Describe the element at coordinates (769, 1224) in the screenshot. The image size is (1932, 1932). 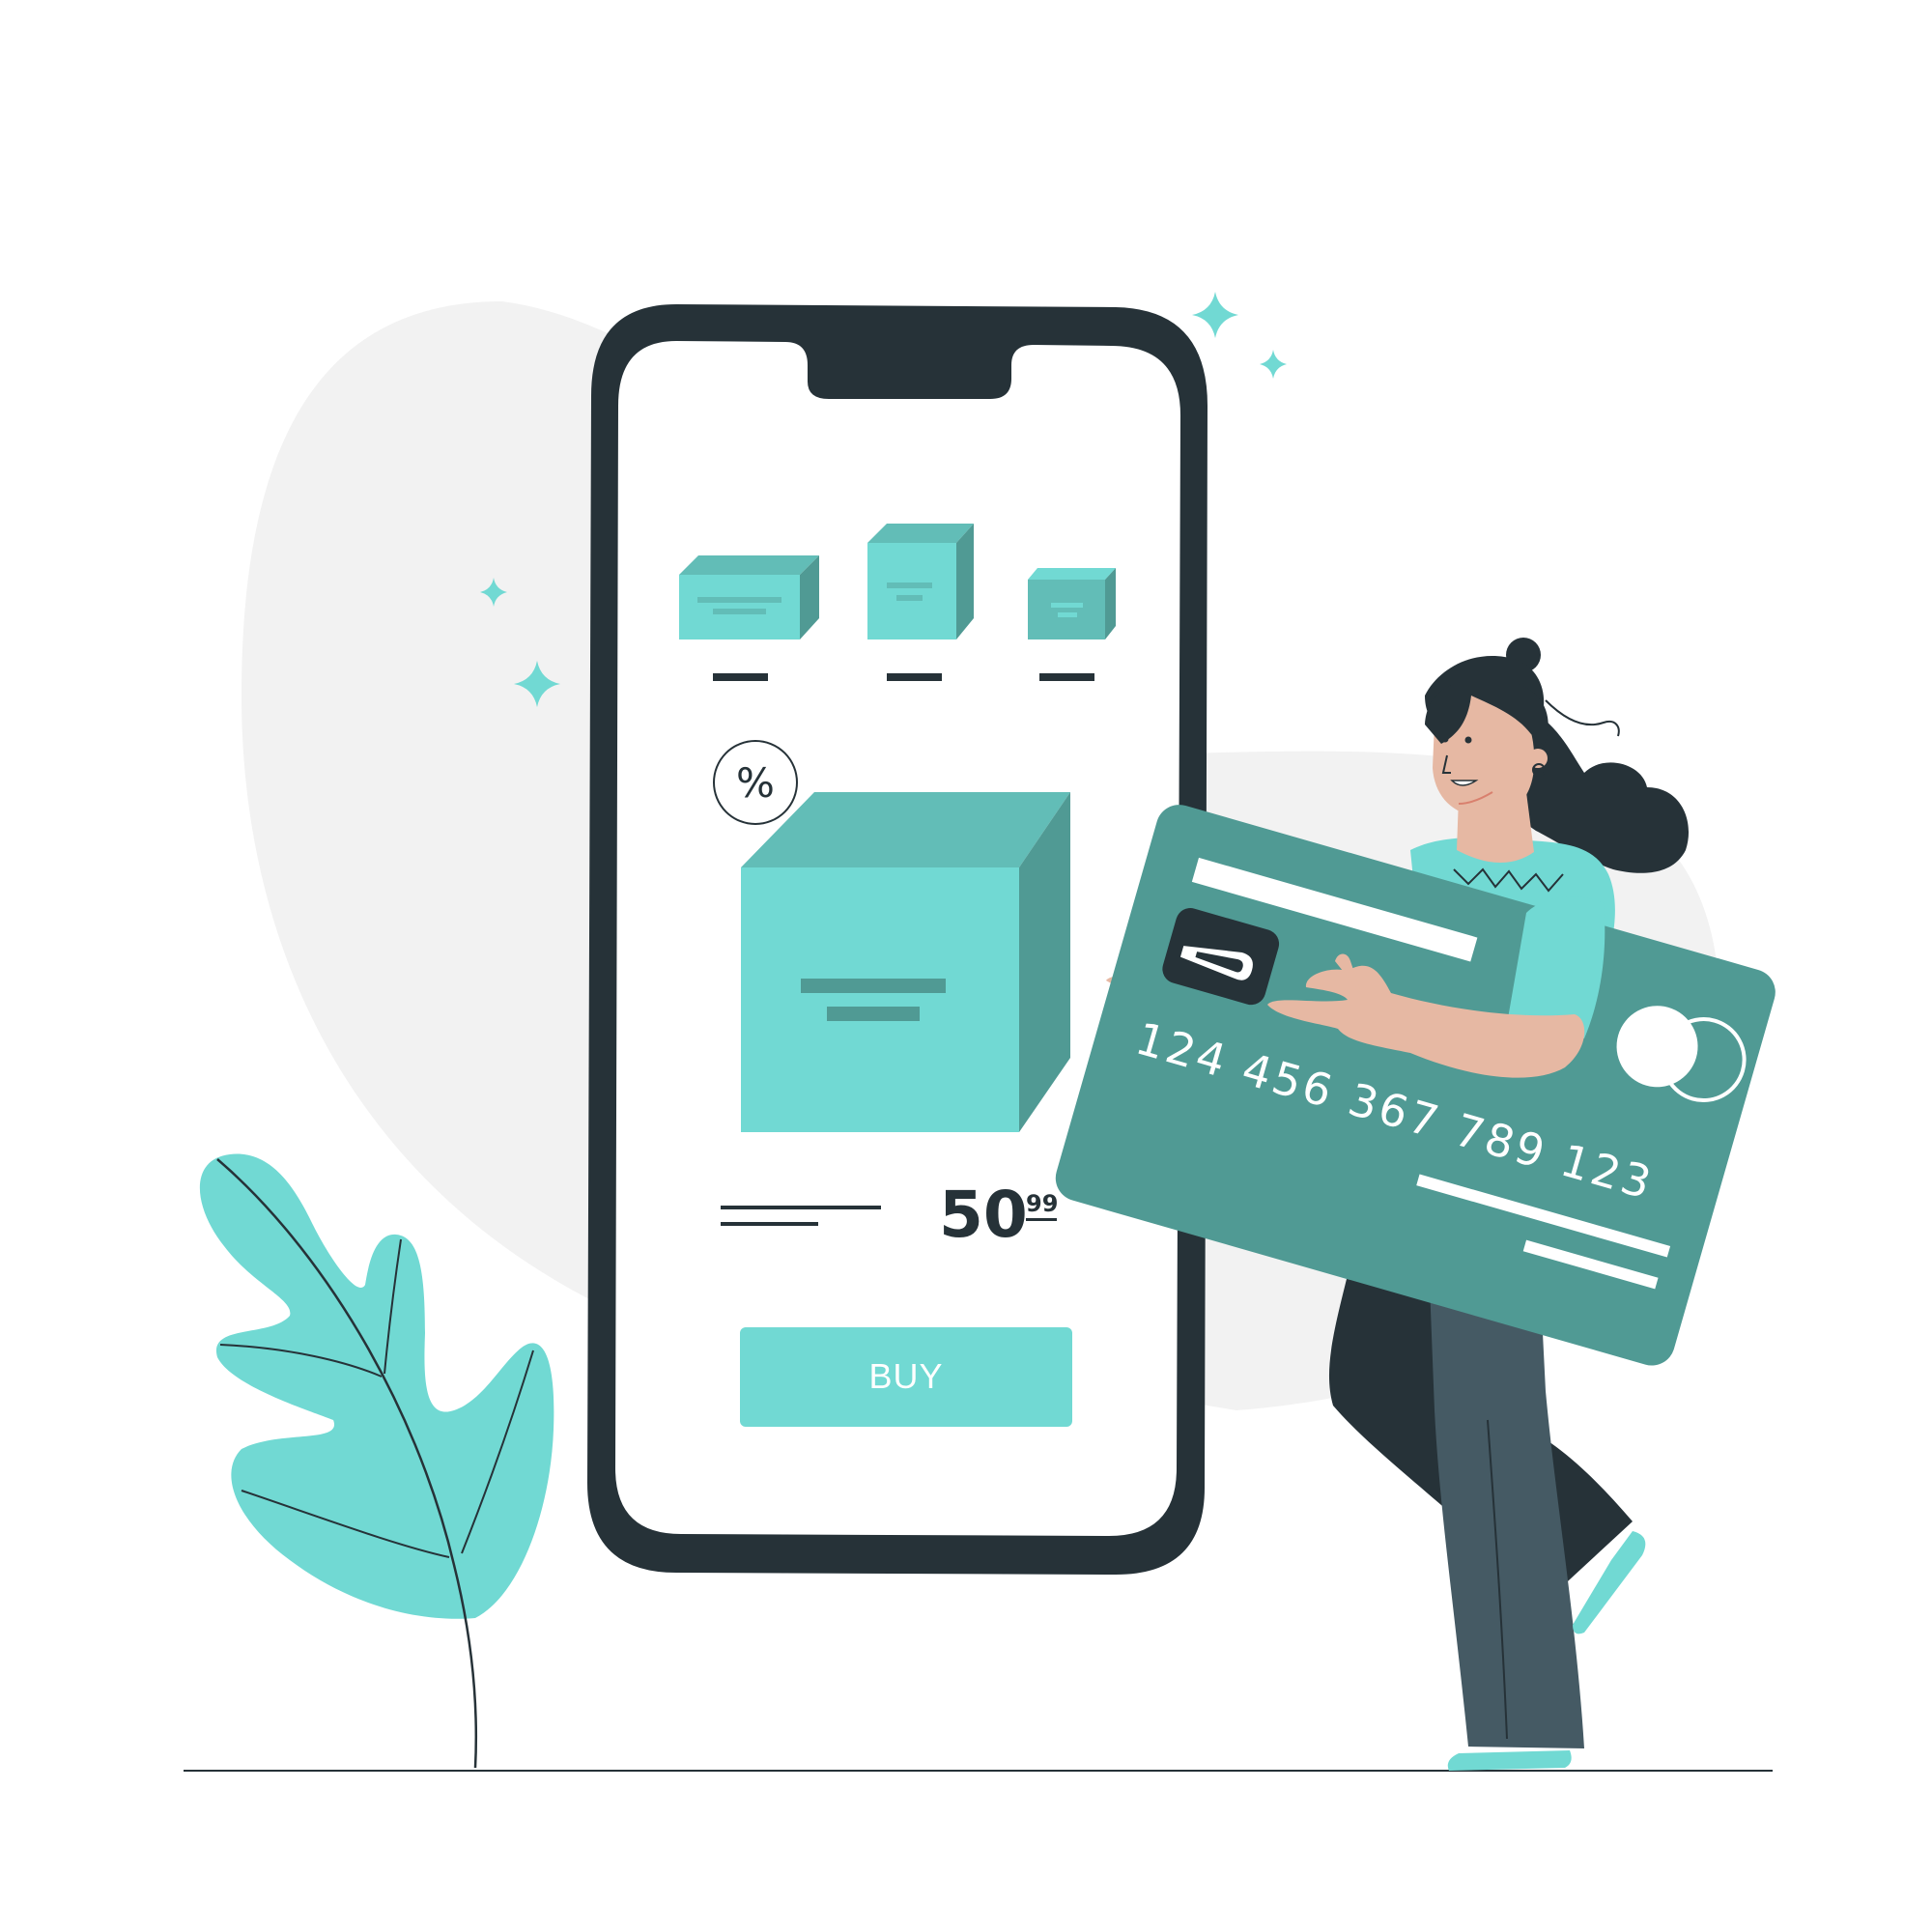
I see `product-subtitle-line` at that location.